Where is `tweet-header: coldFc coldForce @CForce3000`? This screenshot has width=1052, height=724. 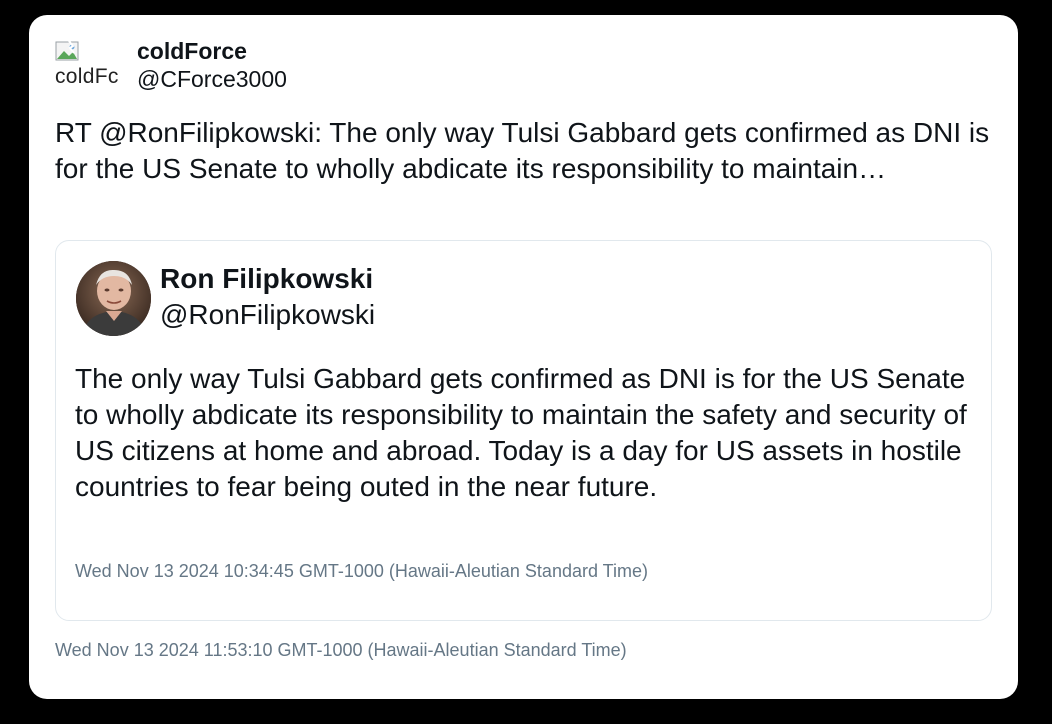 tweet-header: coldFc coldForce @CForce3000 is located at coordinates (171, 65).